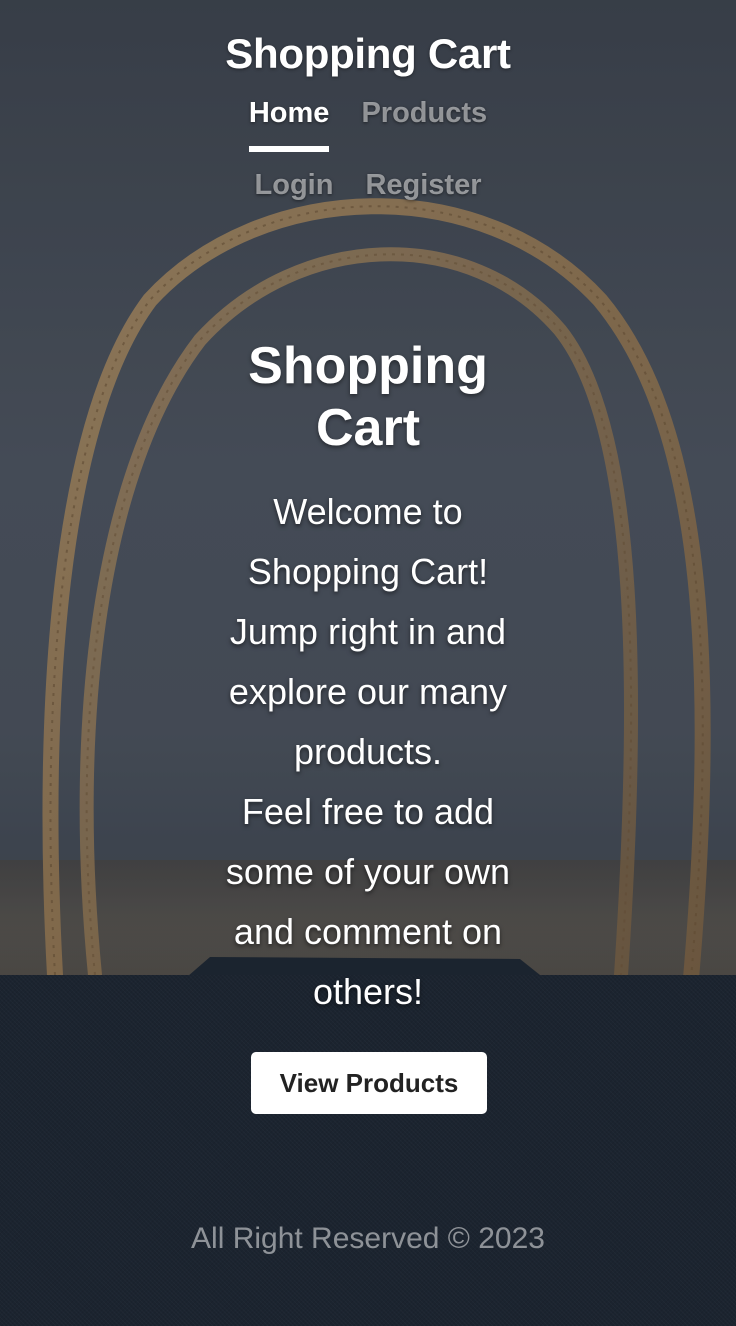 The width and height of the screenshot is (736, 1326). What do you see at coordinates (288, 124) in the screenshot?
I see `nav-link-home: Home` at bounding box center [288, 124].